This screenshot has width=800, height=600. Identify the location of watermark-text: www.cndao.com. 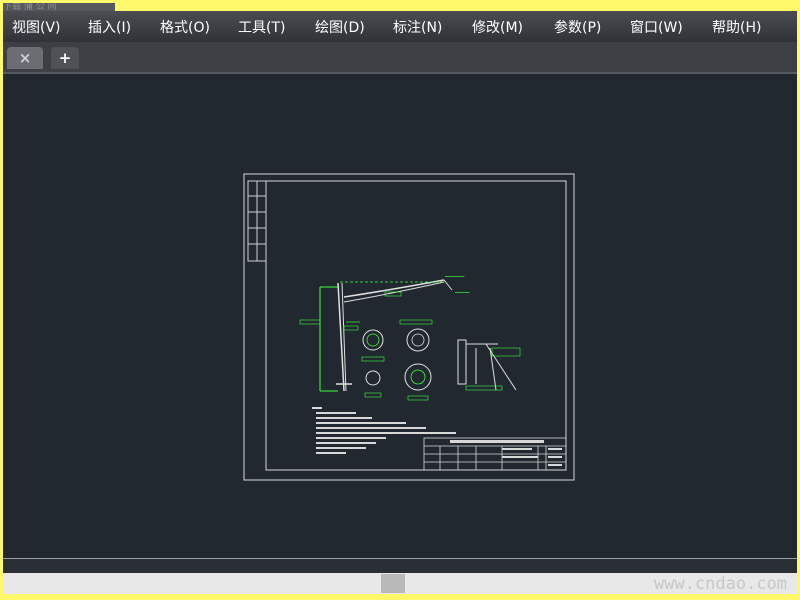
(720, 584).